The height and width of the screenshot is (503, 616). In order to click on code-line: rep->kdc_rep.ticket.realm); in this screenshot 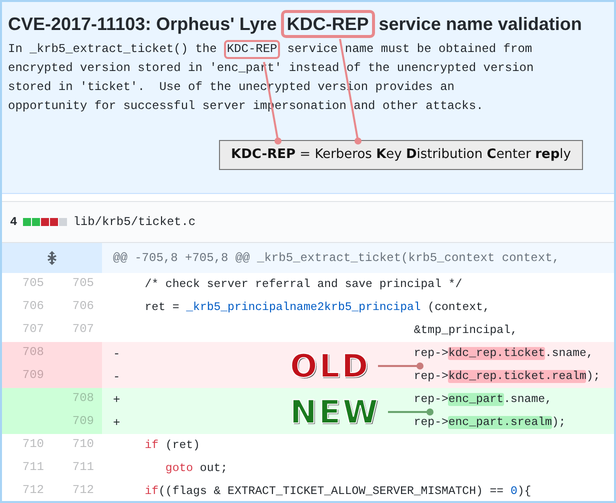, I will do `click(506, 376)`.